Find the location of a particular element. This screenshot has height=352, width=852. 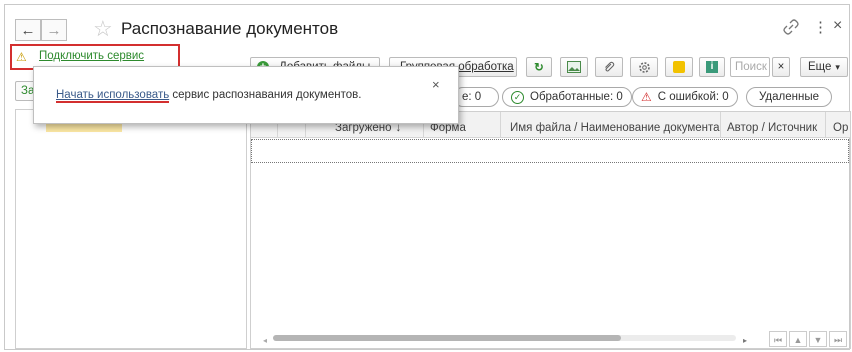

pager-down-button: ▼ is located at coordinates (818, 339).